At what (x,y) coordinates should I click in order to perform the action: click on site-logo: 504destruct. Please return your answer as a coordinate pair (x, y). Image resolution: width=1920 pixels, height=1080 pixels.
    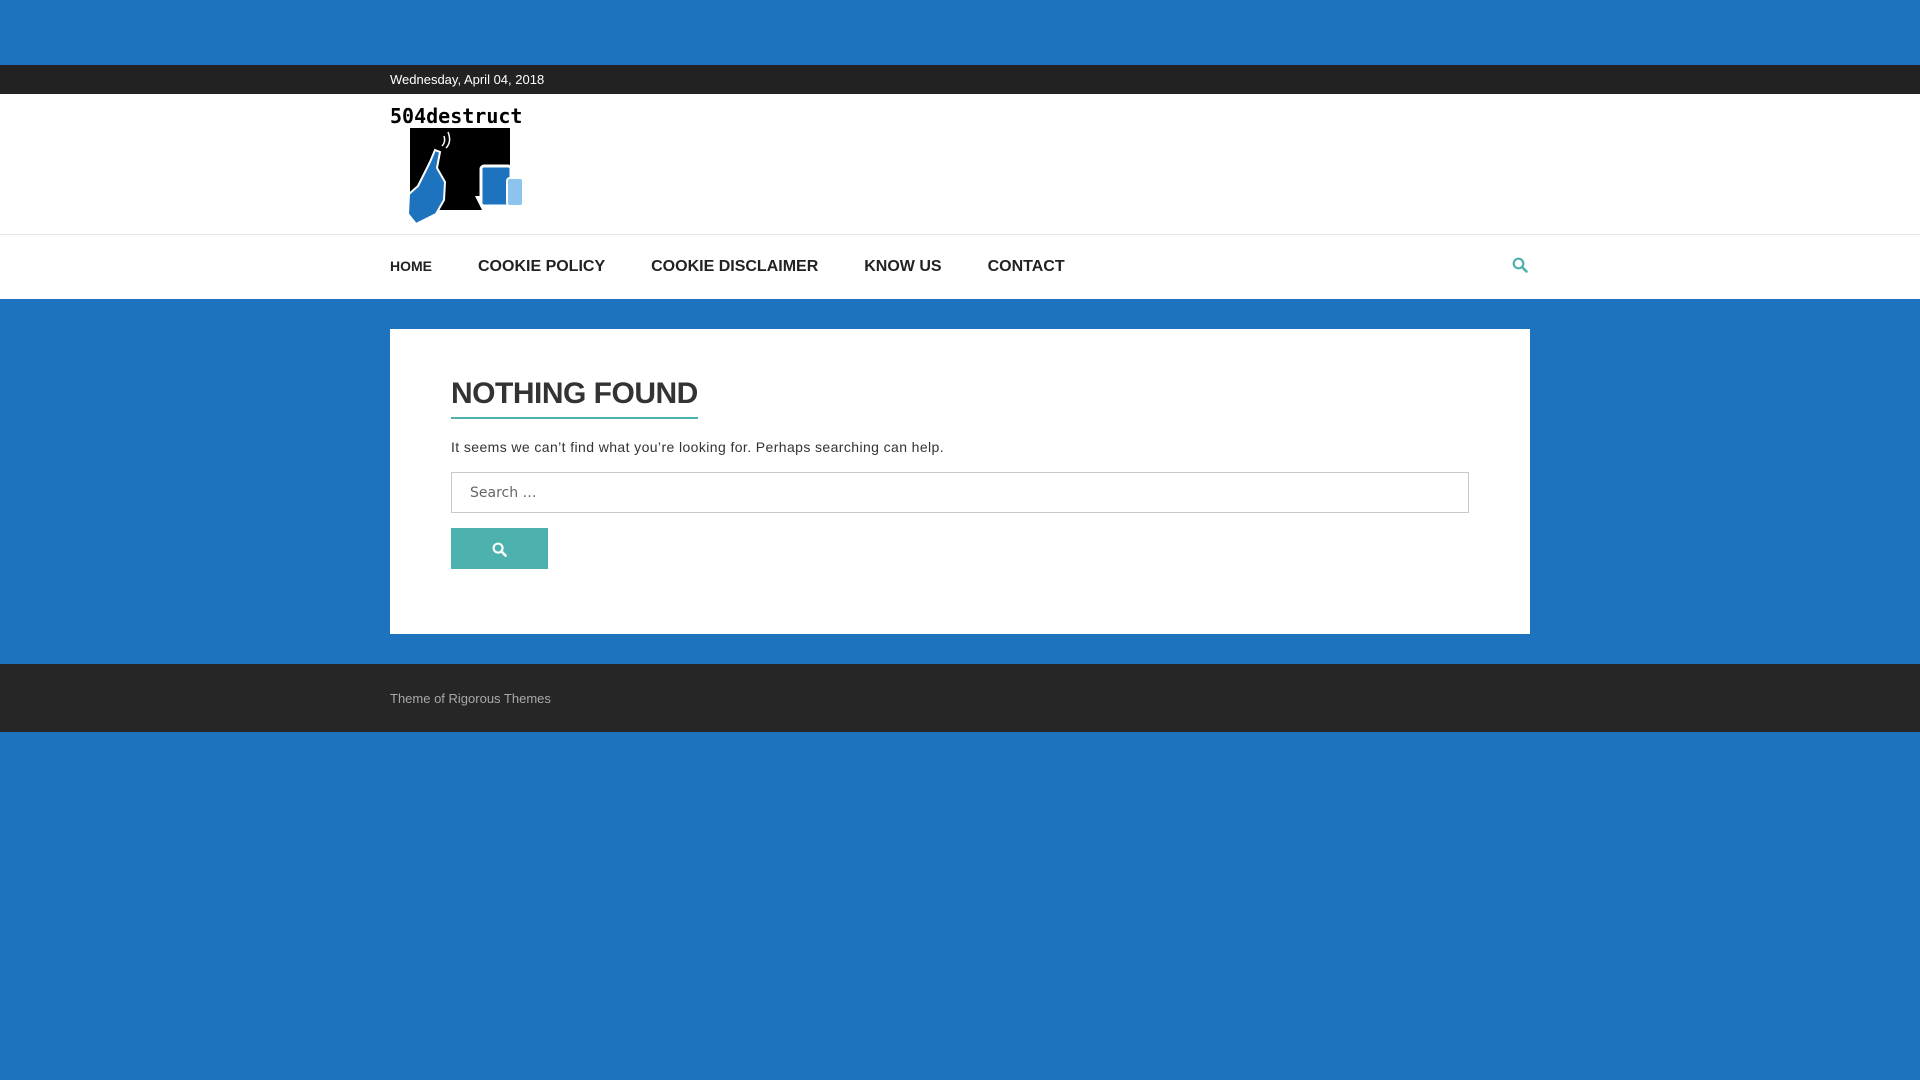
    Looking at the image, I should click on (465, 164).